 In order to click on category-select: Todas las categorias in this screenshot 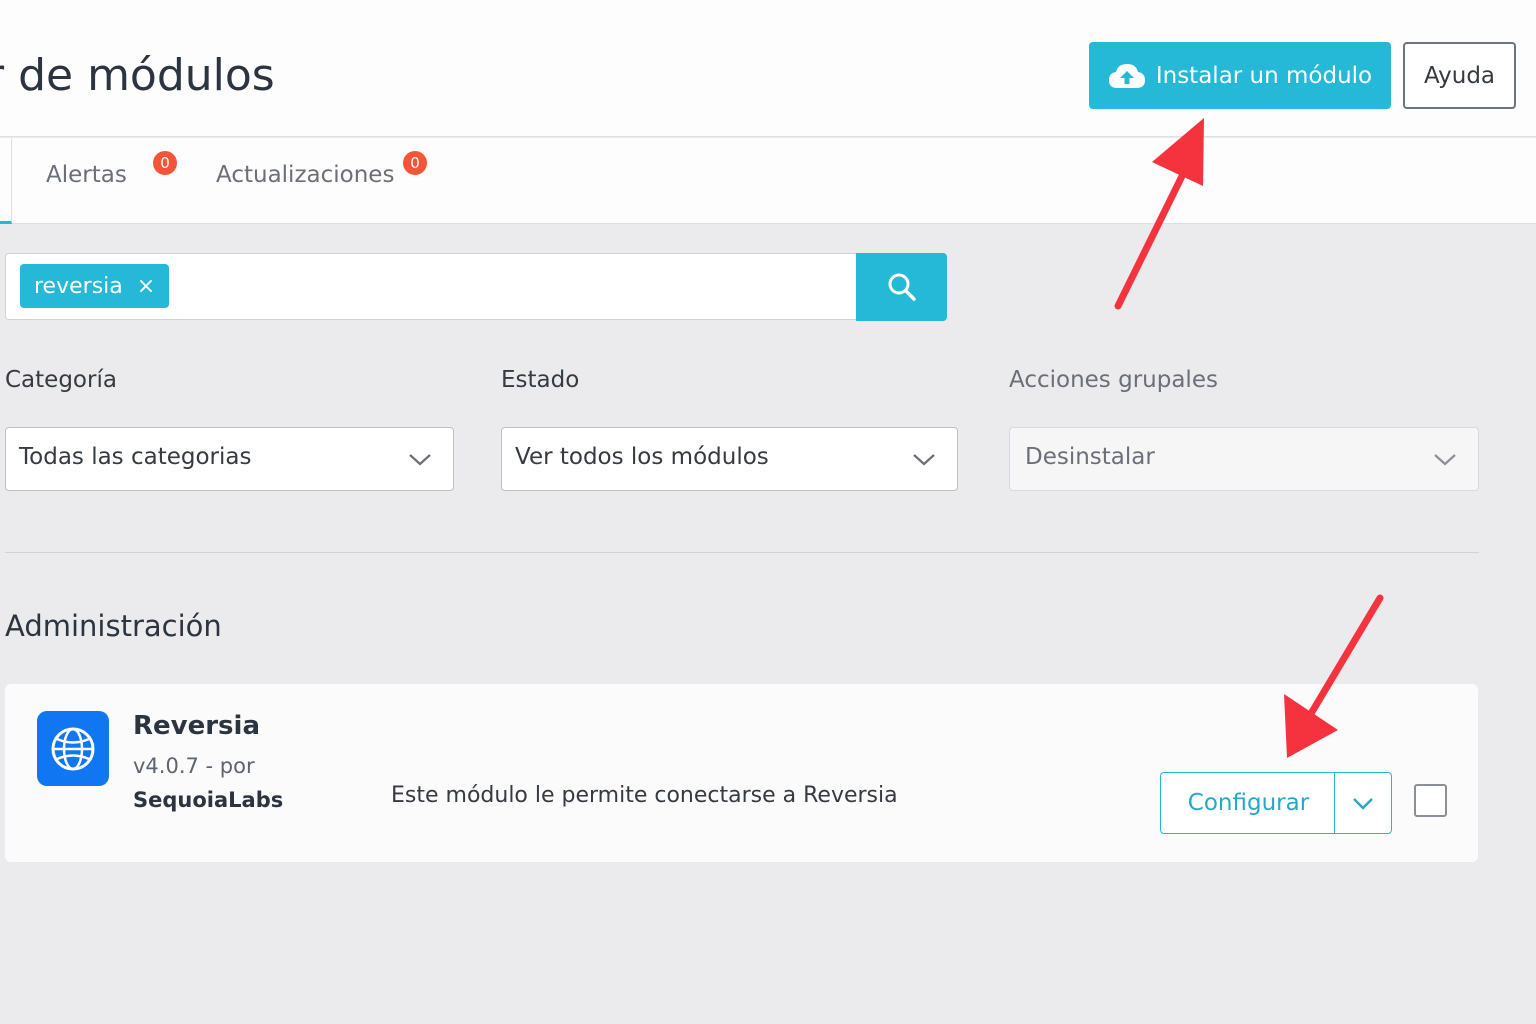, I will do `click(229, 459)`.